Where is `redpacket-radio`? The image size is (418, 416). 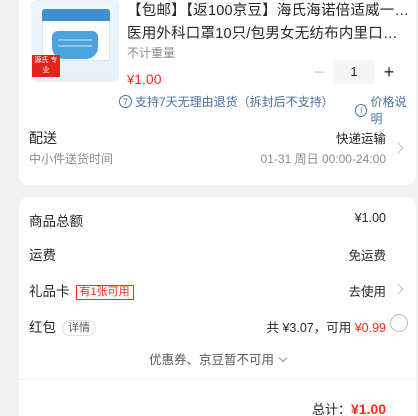 redpacket-radio is located at coordinates (399, 323).